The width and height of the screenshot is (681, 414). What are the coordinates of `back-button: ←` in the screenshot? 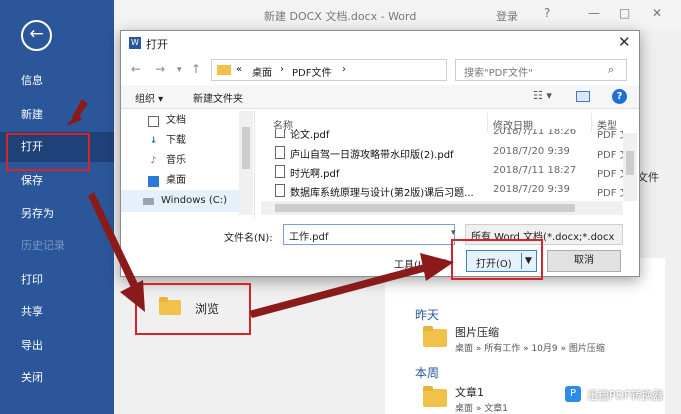 It's located at (36, 35).